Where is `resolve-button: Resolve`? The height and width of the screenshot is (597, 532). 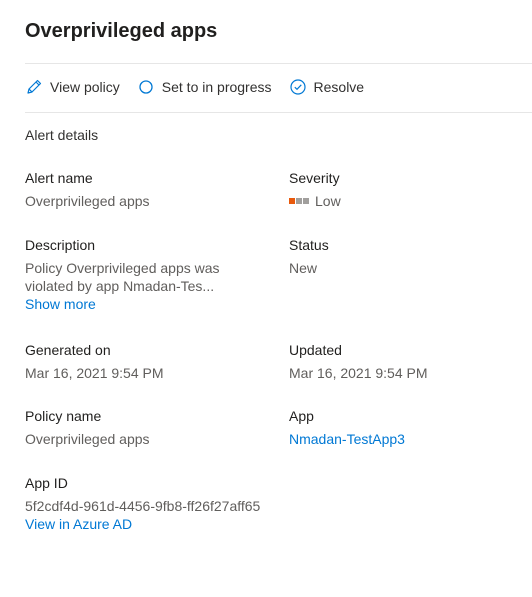 resolve-button: Resolve is located at coordinates (327, 87).